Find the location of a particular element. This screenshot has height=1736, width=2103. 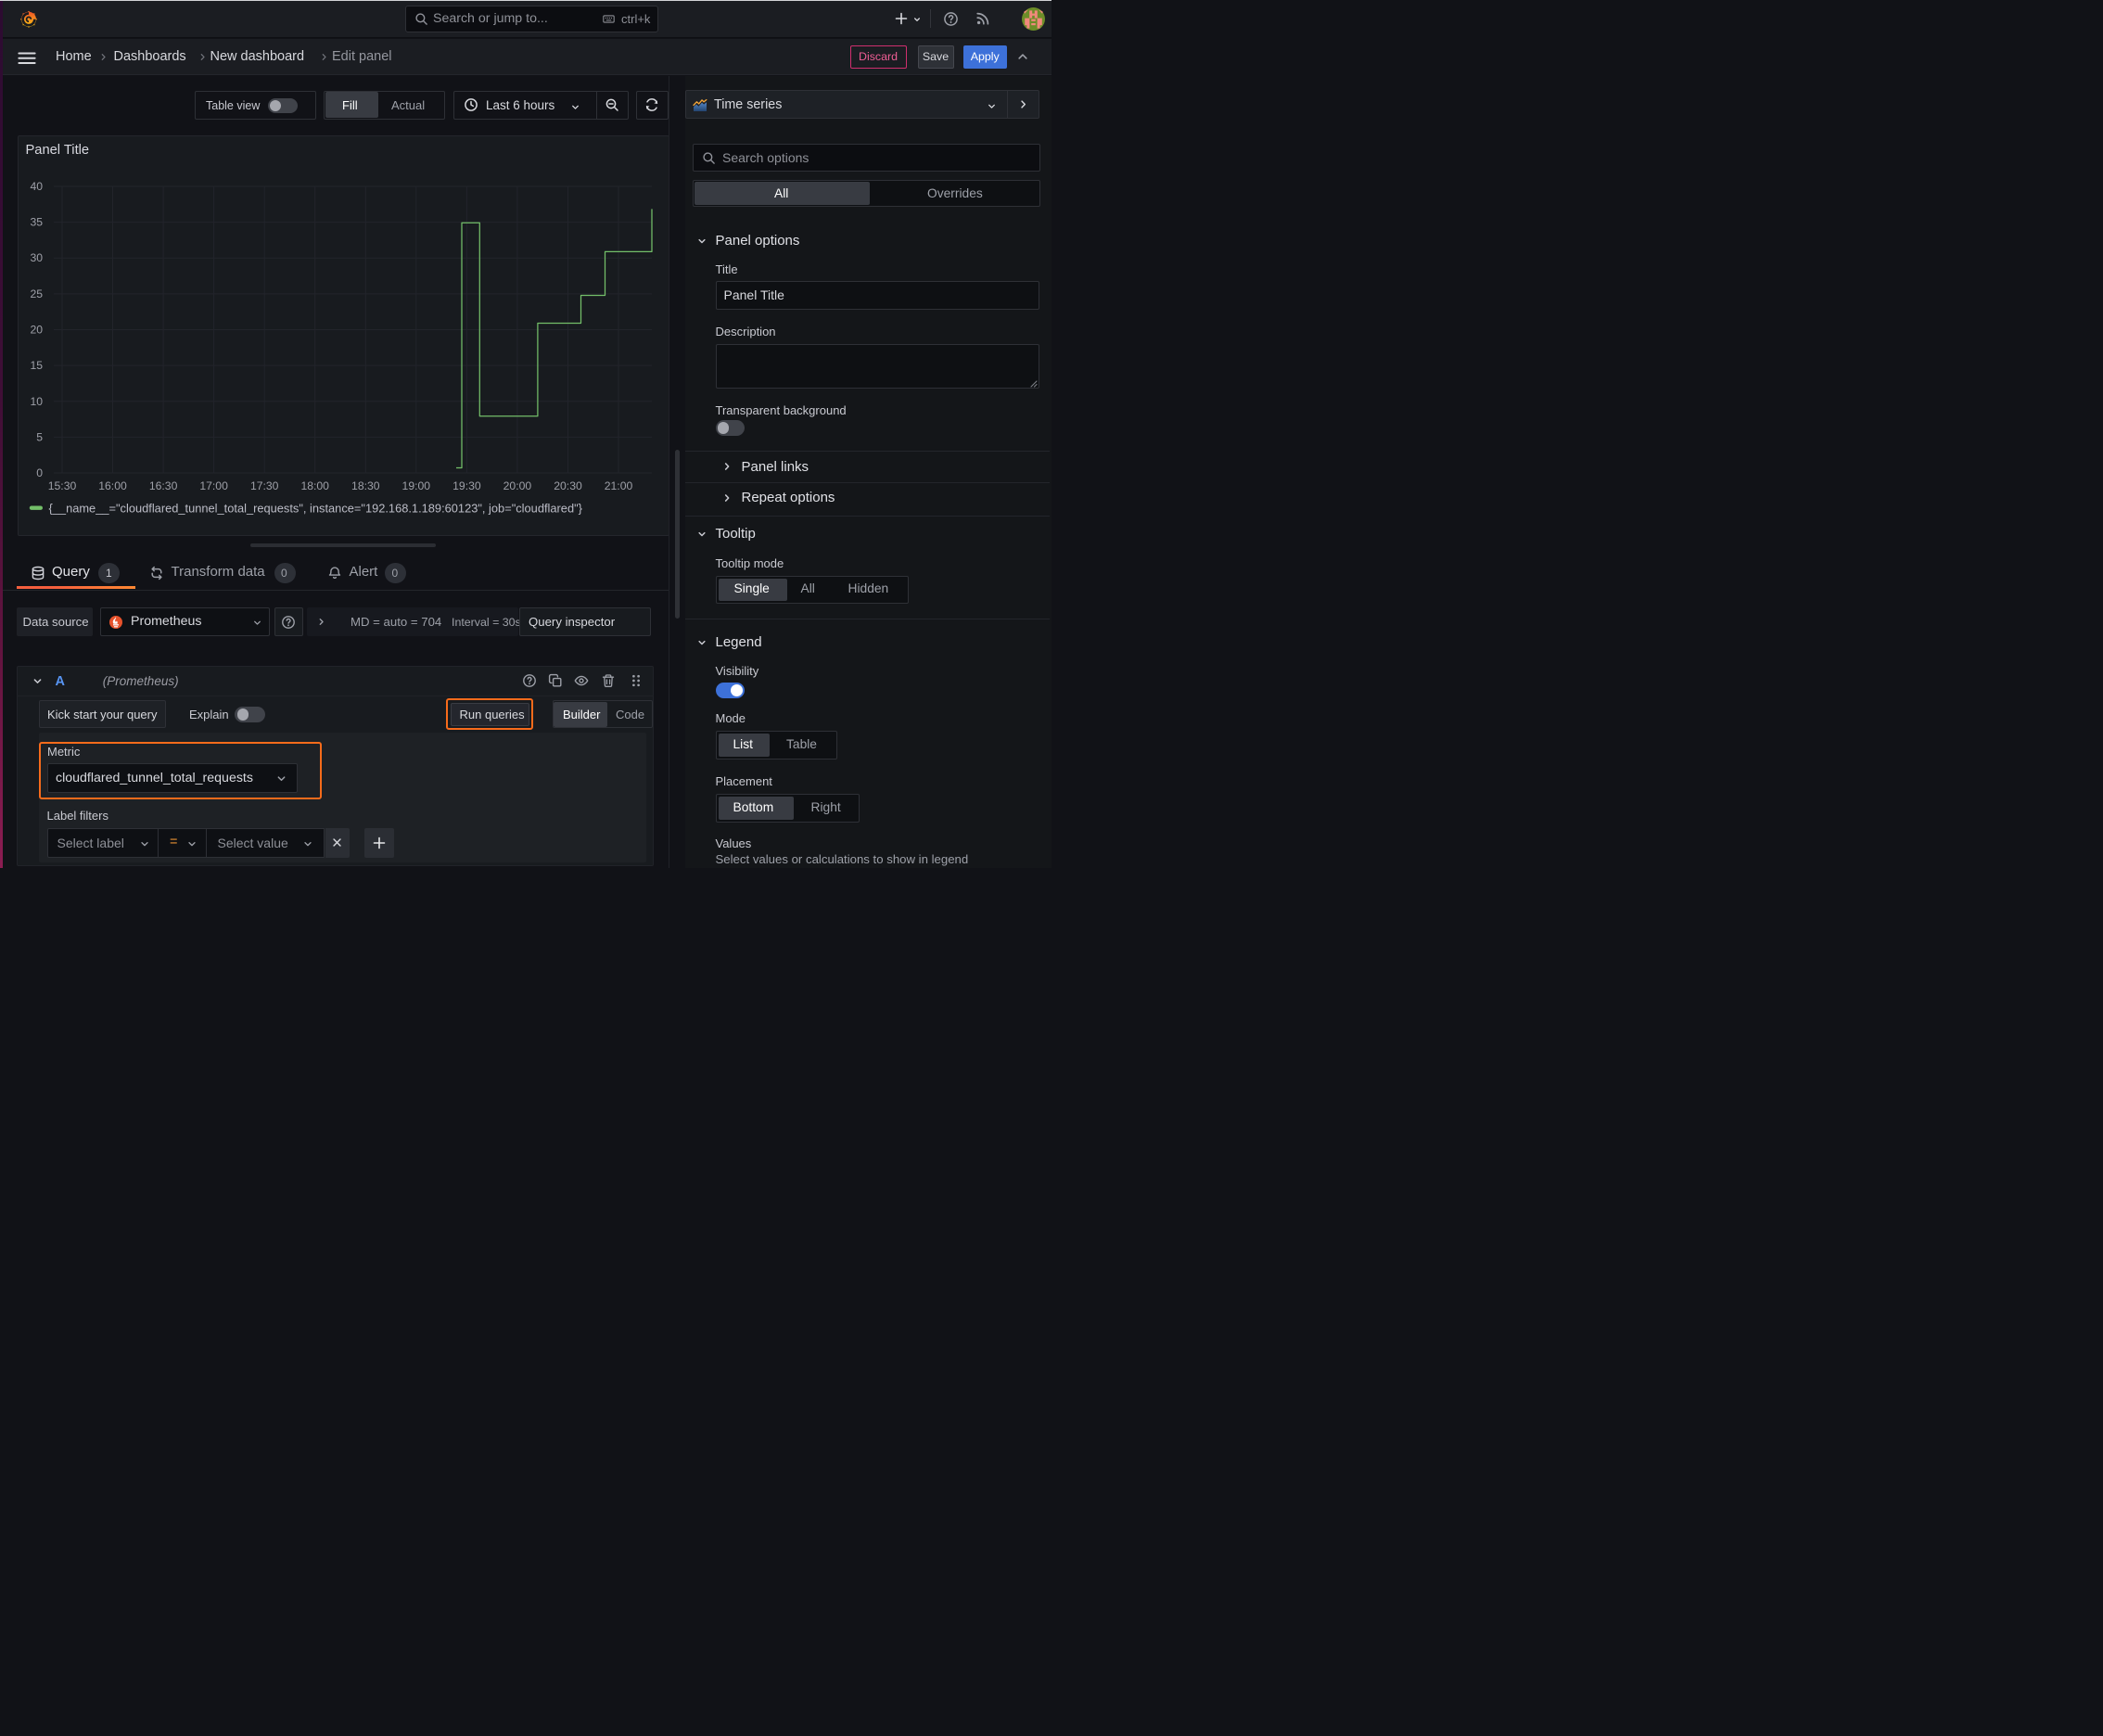

svg-text: 18:30 is located at coordinates (365, 485).